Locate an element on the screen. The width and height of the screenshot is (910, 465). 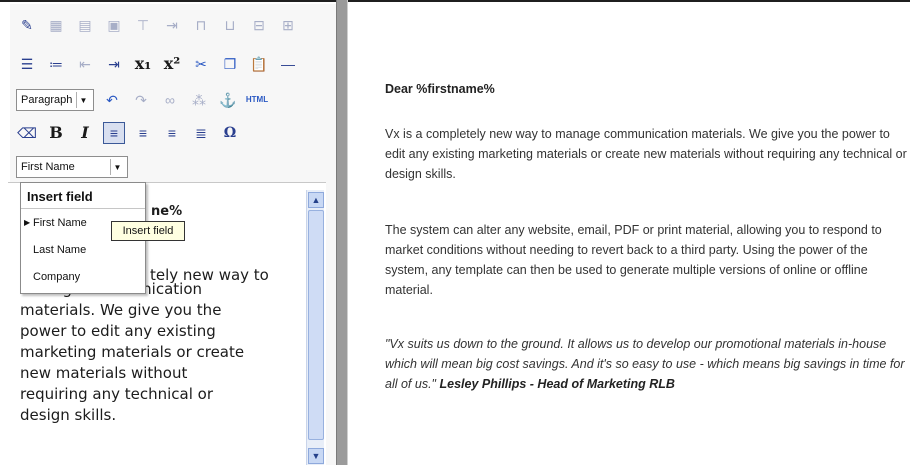
editor-line: new materials without is located at coordinates (104, 373).